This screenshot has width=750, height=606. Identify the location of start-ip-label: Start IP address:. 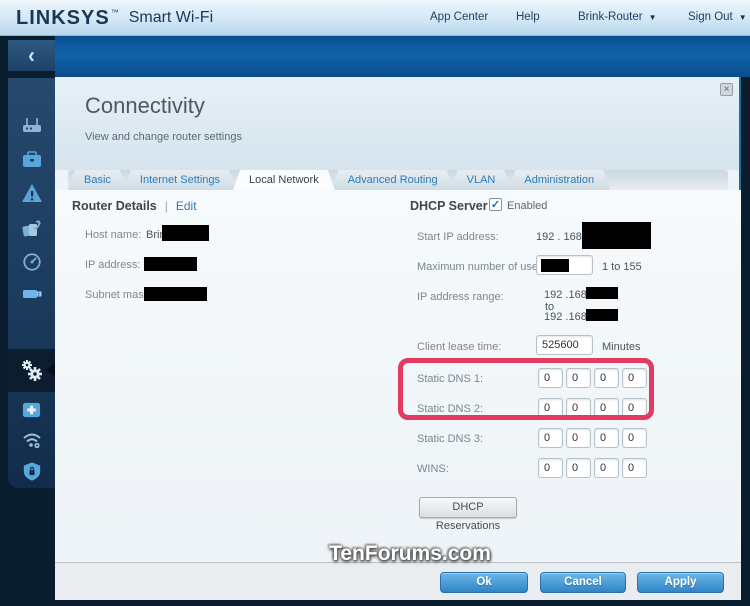
(458, 237).